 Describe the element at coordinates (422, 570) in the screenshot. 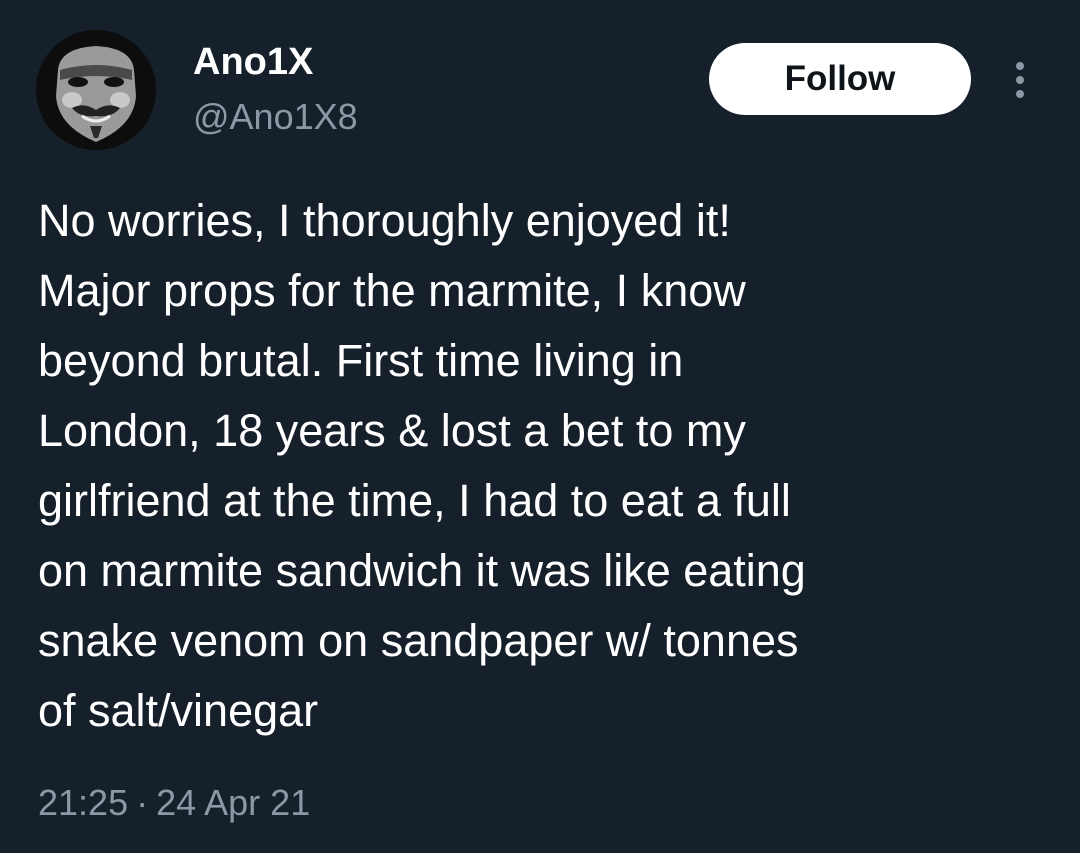

I see `tweet-text-line: on marmite sandwich it was like eating` at that location.